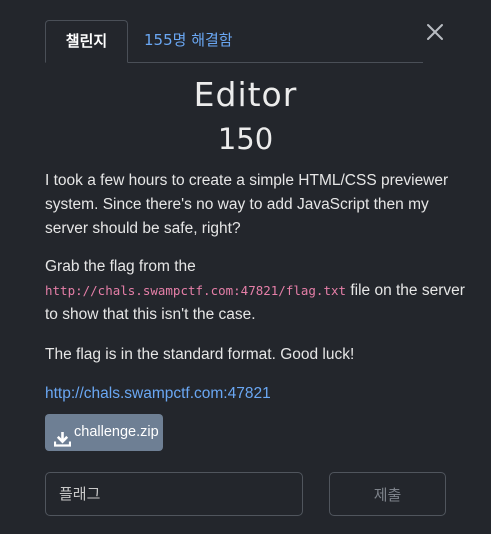  I want to click on download-label: challenge.zip, so click(116, 432).